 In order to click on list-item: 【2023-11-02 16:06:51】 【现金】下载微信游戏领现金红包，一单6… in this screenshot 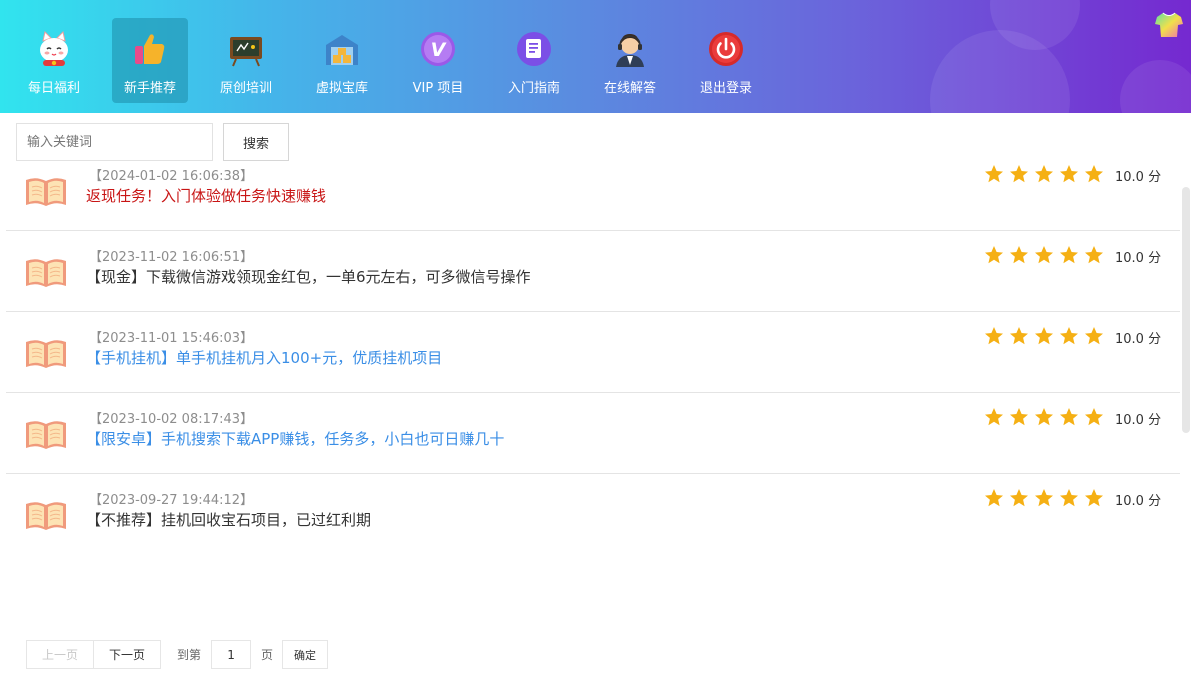, I will do `click(593, 271)`.